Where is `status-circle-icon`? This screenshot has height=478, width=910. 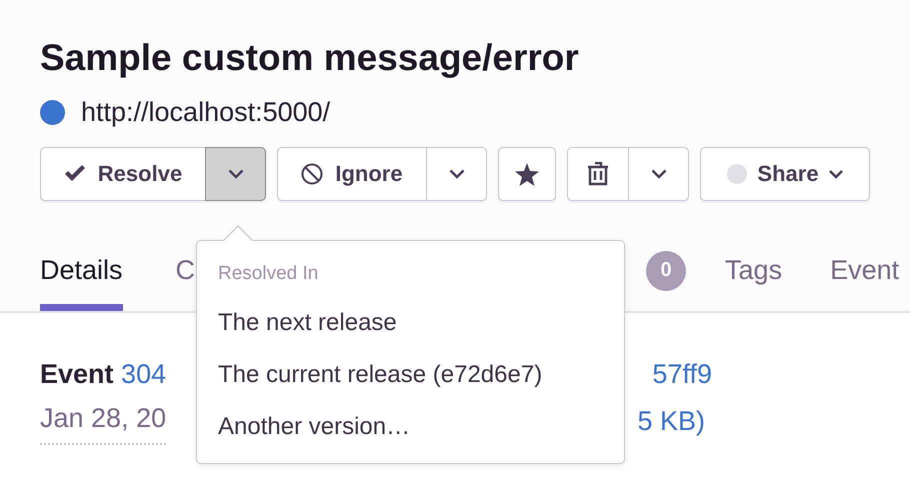 status-circle-icon is located at coordinates (737, 174).